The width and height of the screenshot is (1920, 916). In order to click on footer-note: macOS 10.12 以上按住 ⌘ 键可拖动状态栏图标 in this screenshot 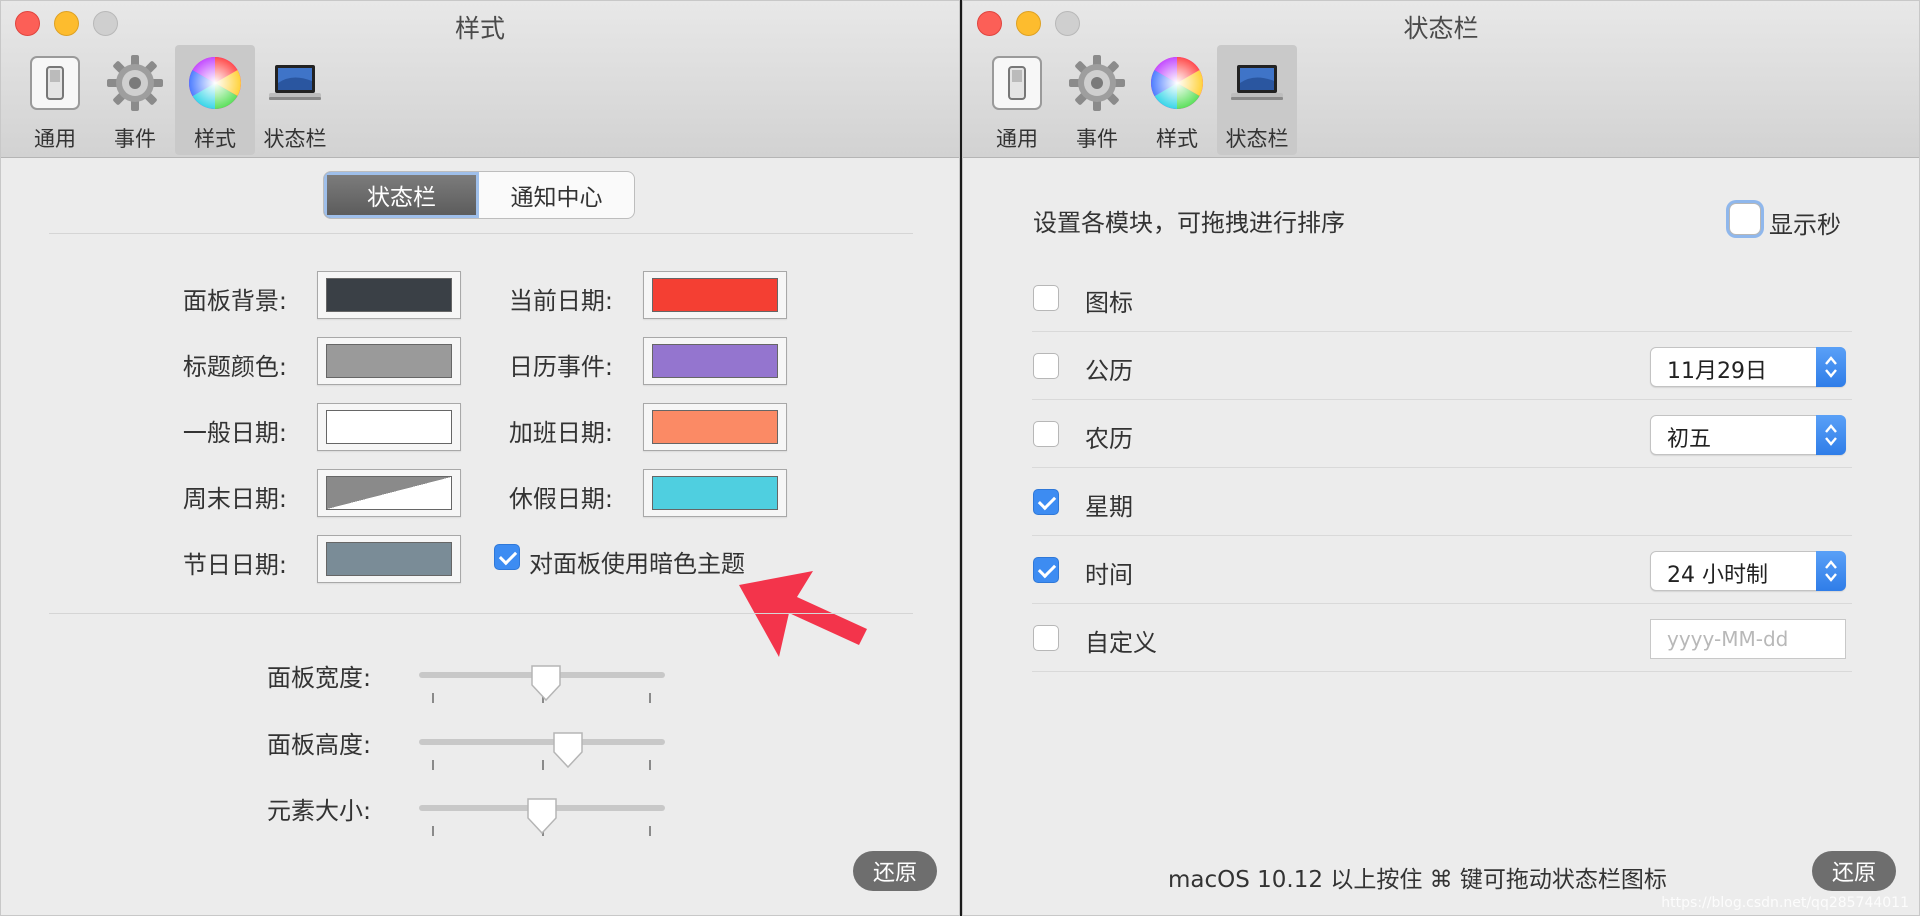, I will do `click(1417, 880)`.